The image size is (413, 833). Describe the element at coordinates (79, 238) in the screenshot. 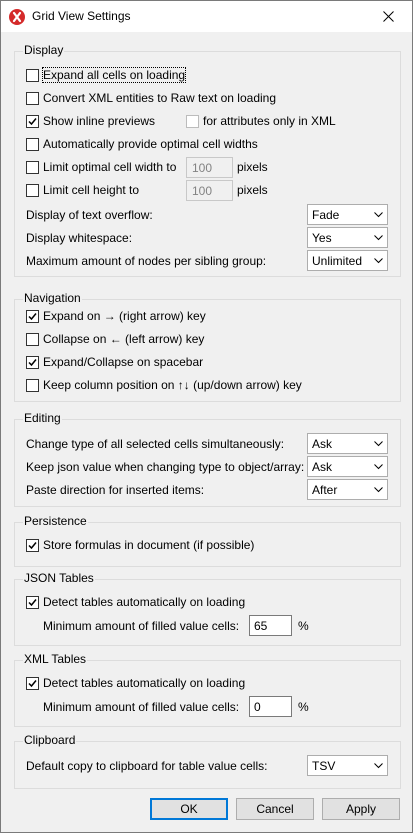

I see `whitespace-label: Display whitespace:` at that location.